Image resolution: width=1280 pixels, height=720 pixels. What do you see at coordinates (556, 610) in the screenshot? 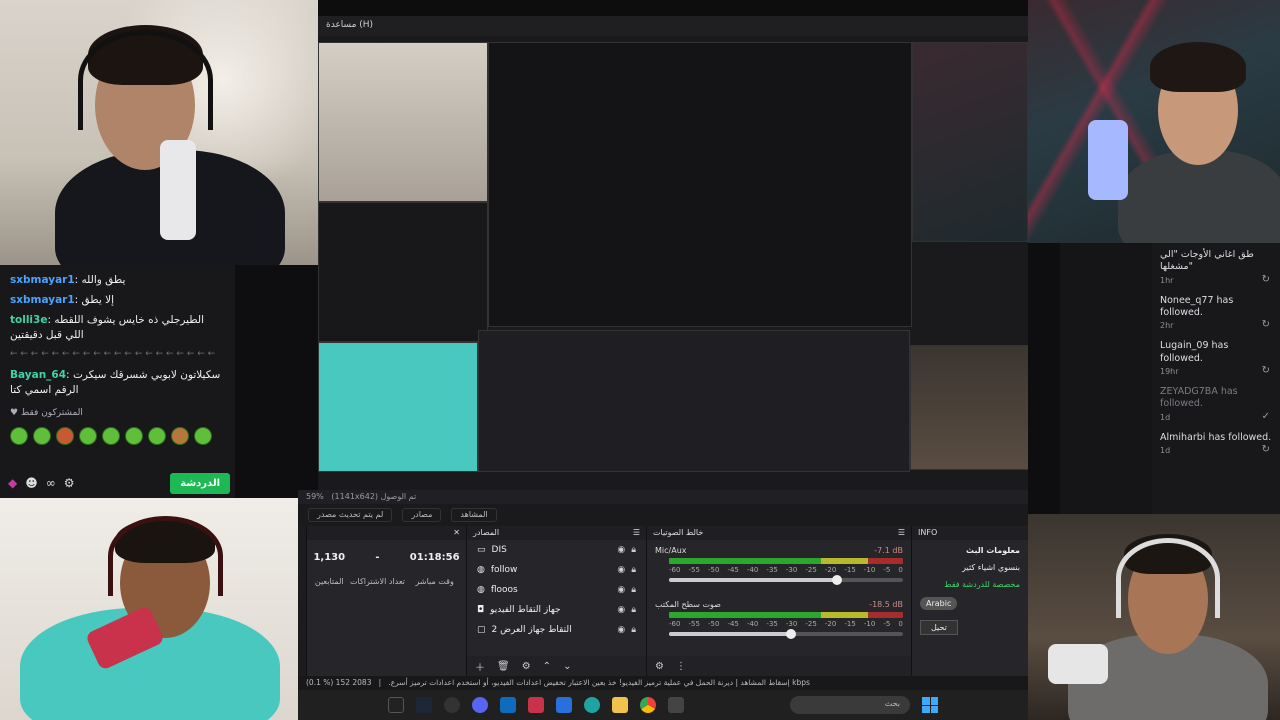
I see `source-item: ◘ جهاز التقاط الفيديو ◉ 🔒︎` at bounding box center [556, 610].